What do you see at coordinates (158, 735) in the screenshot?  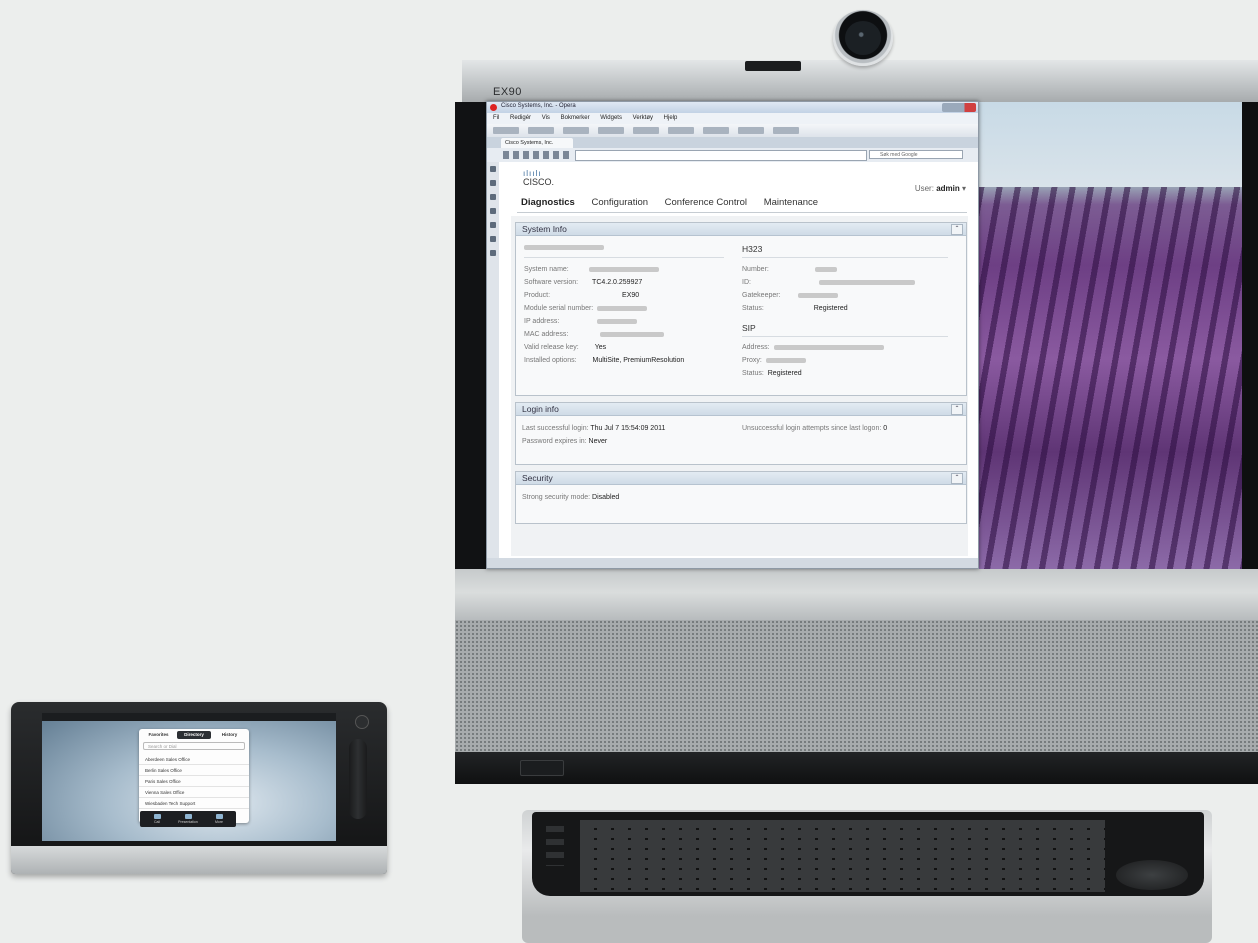 I see `tab-favorites: Favorites` at bounding box center [158, 735].